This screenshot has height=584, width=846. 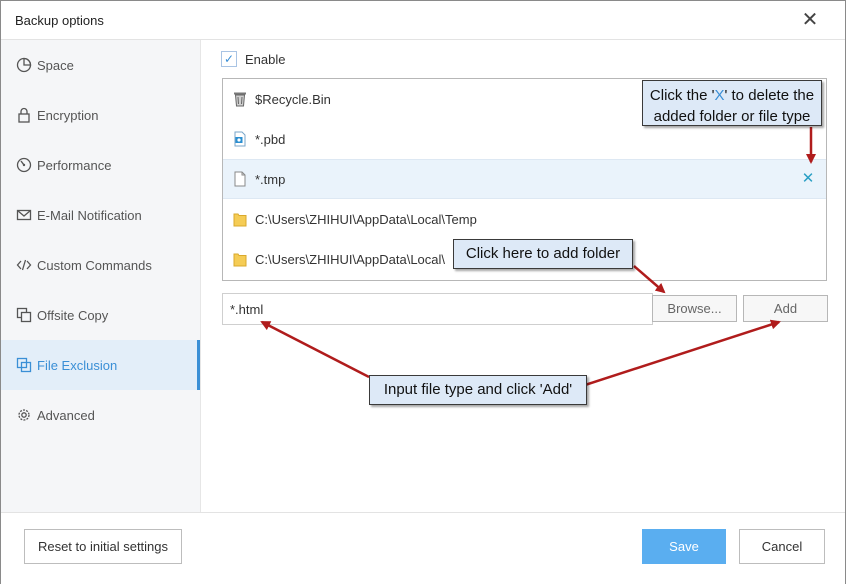 What do you see at coordinates (74, 165) in the screenshot?
I see `sidebar-item-label: Performance` at bounding box center [74, 165].